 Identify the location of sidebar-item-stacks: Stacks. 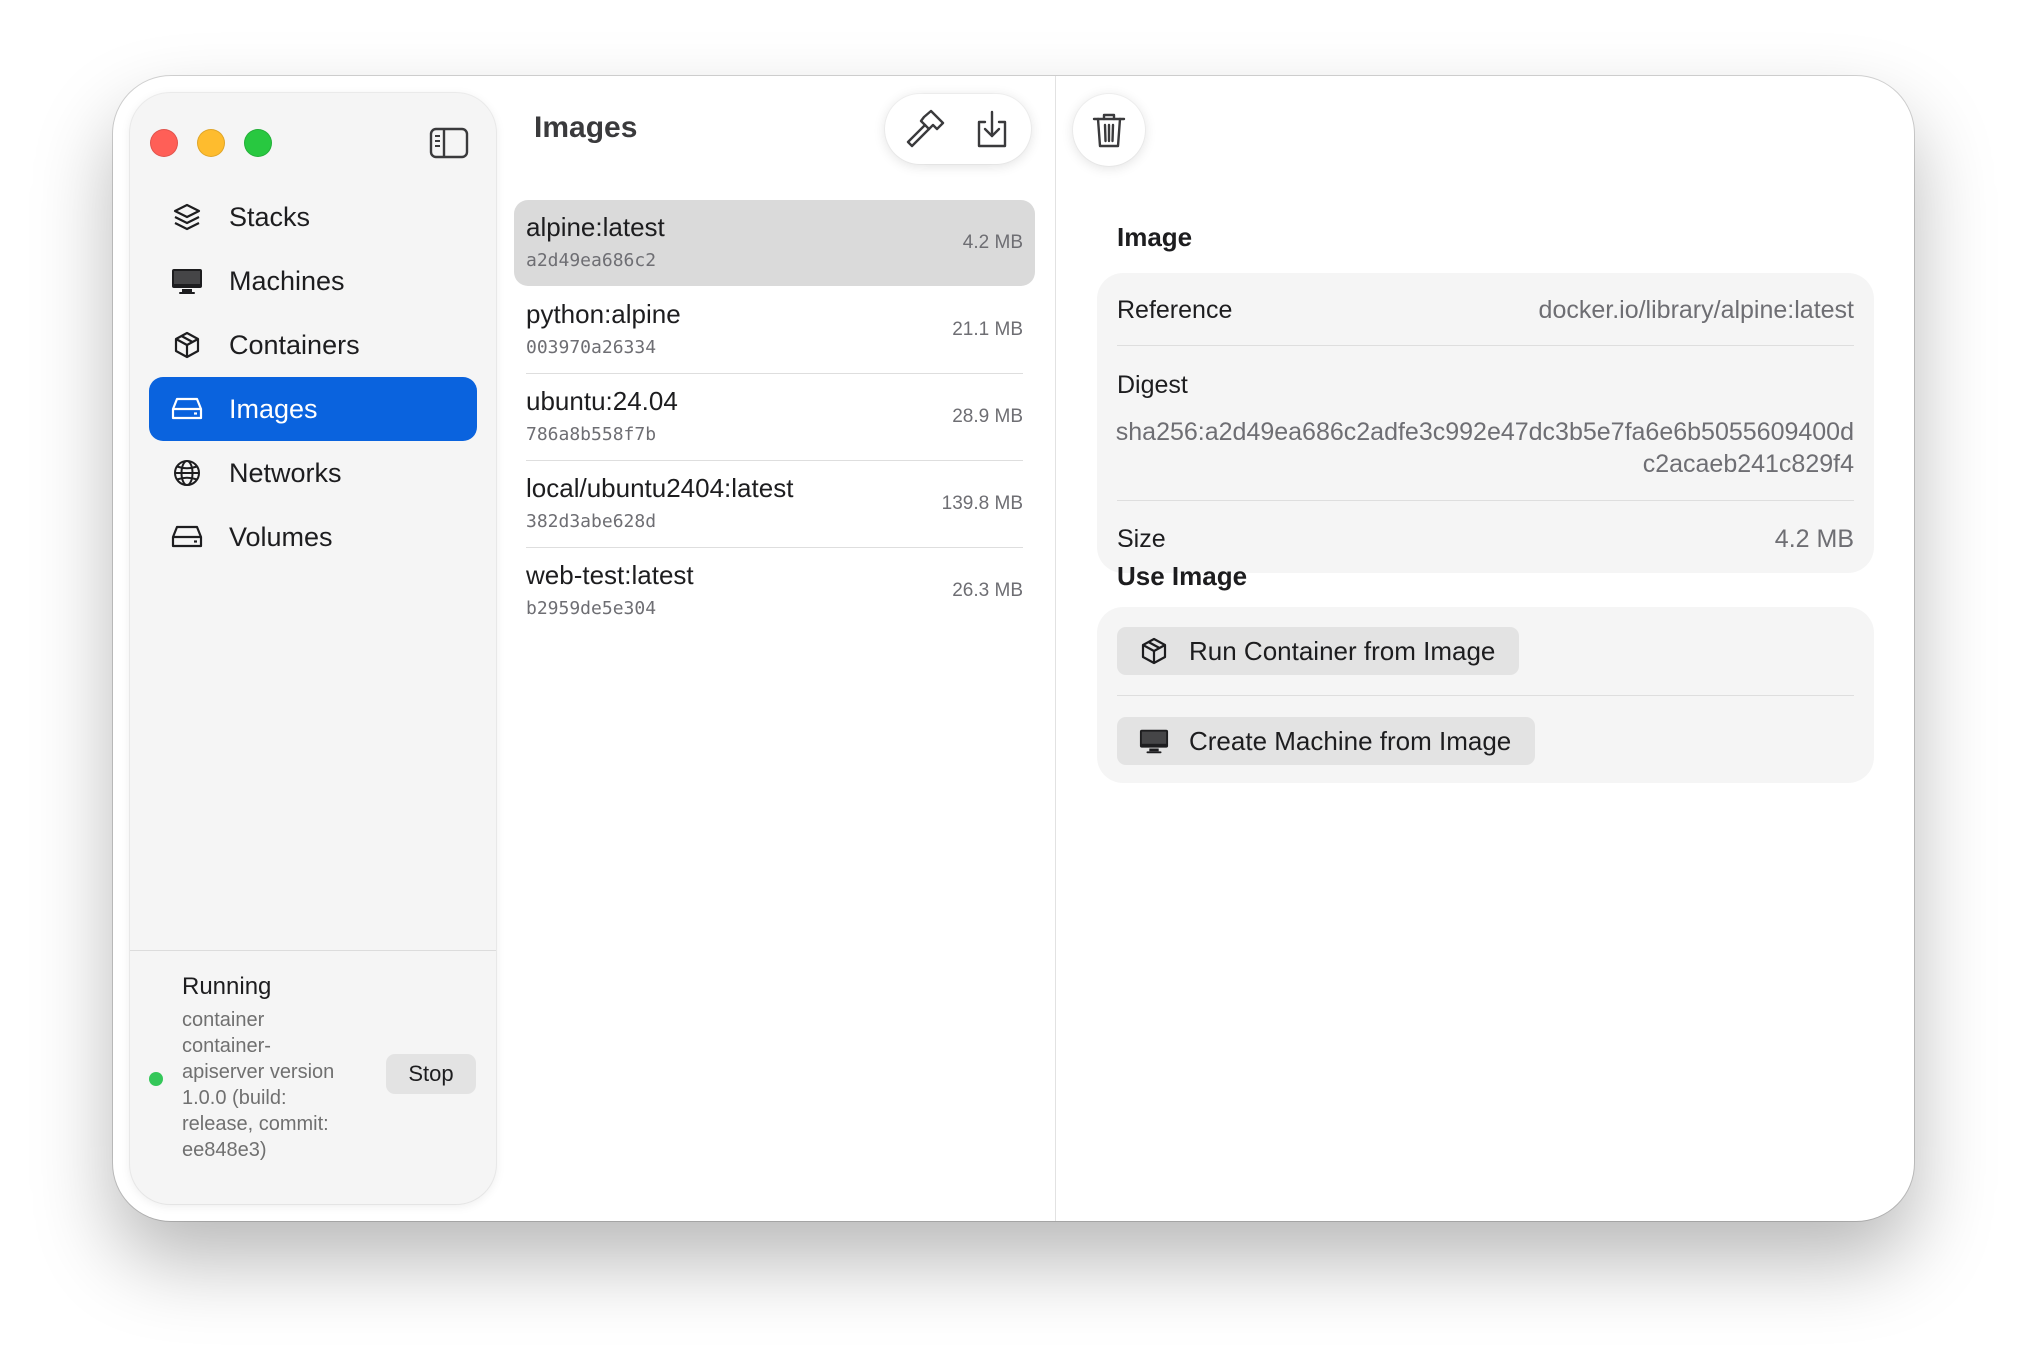
(313, 217).